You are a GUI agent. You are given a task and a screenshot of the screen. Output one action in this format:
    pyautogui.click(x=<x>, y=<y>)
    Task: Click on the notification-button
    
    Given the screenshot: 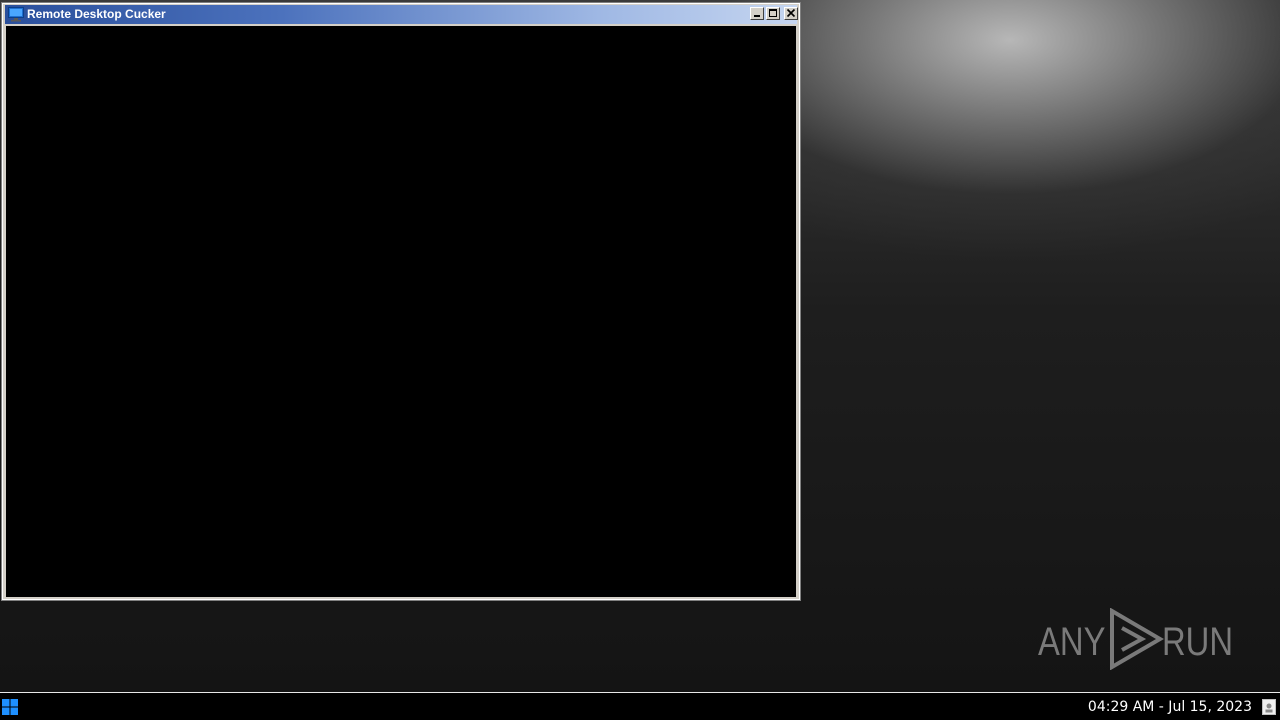 What is the action you would take?
    pyautogui.click(x=1269, y=707)
    